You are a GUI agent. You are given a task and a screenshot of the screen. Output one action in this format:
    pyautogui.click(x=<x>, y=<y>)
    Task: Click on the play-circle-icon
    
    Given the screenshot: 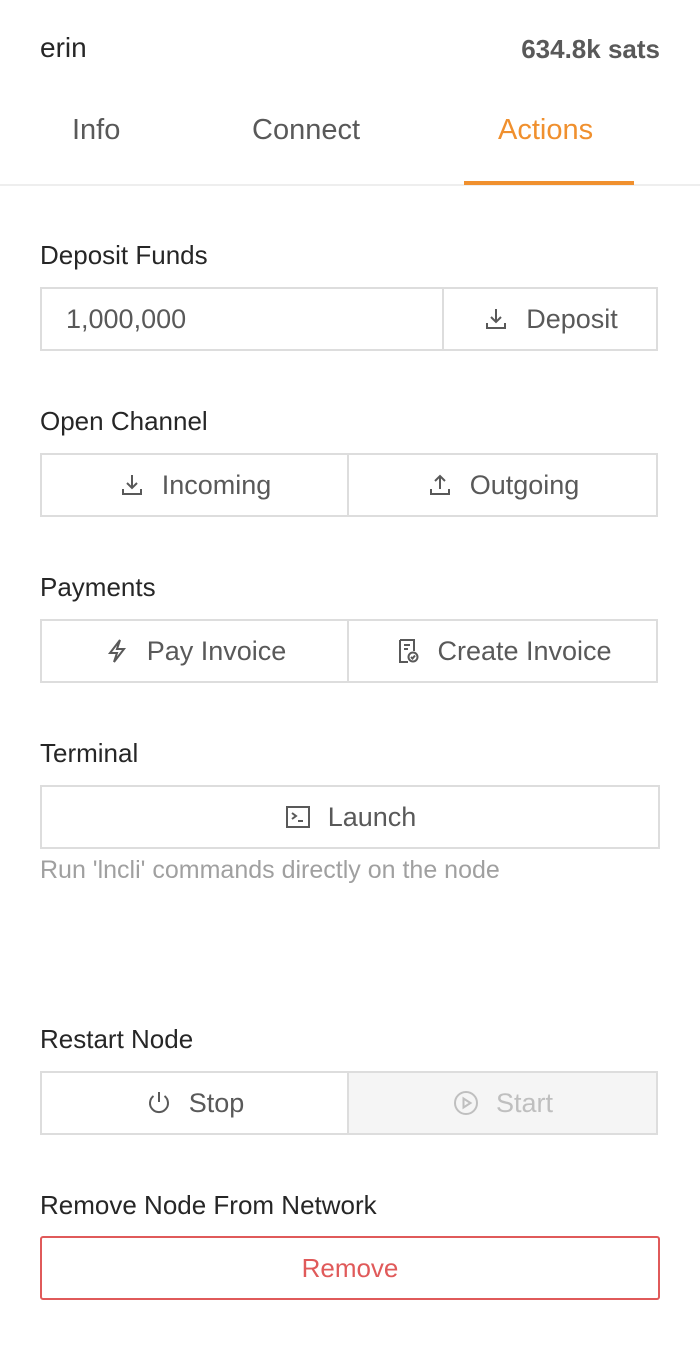 What is the action you would take?
    pyautogui.click(x=465, y=1103)
    